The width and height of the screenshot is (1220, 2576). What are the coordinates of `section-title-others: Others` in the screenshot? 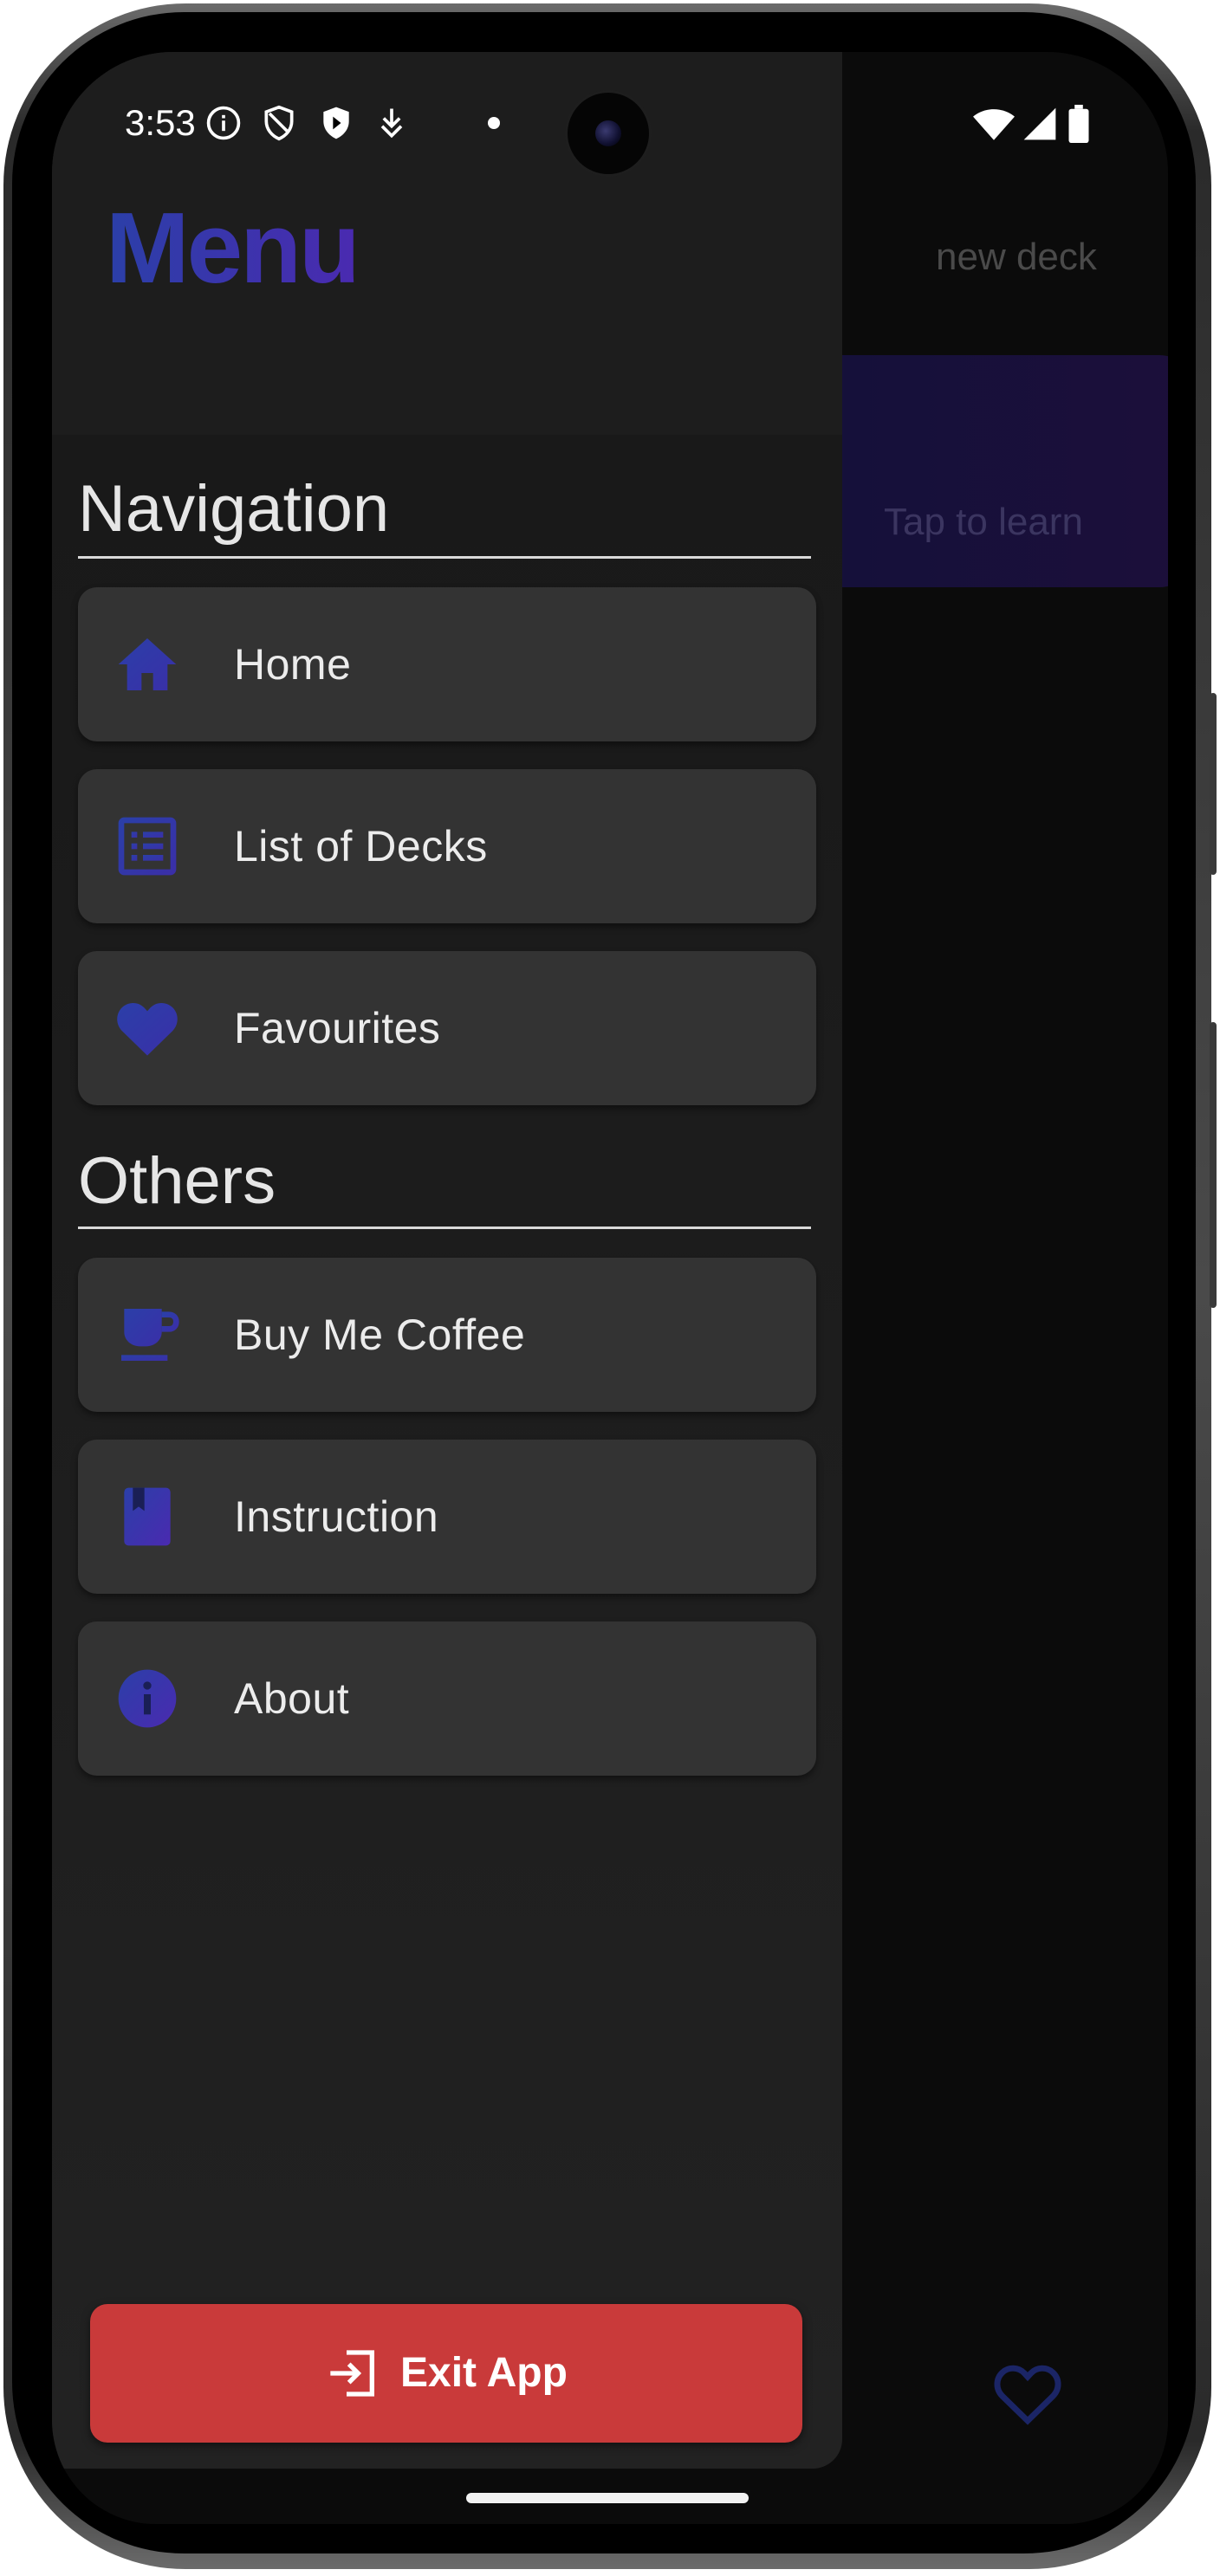 It's located at (177, 1181).